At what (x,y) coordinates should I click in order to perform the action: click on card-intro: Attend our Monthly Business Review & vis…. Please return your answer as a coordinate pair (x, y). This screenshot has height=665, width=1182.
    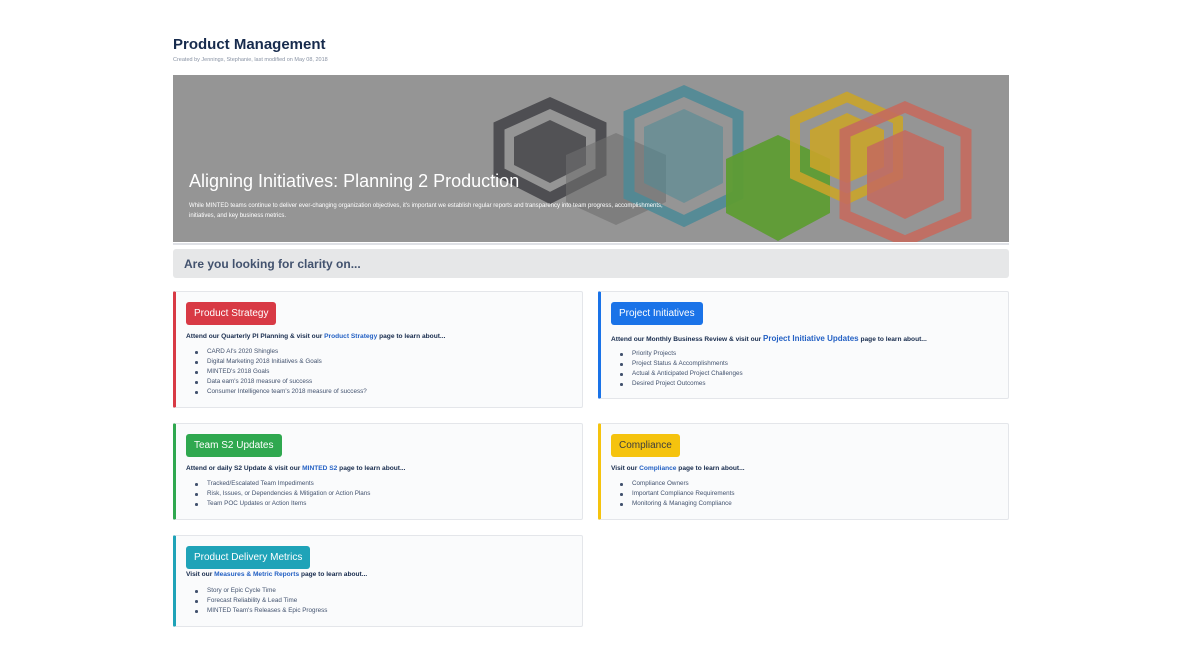
    Looking at the image, I should click on (769, 338).